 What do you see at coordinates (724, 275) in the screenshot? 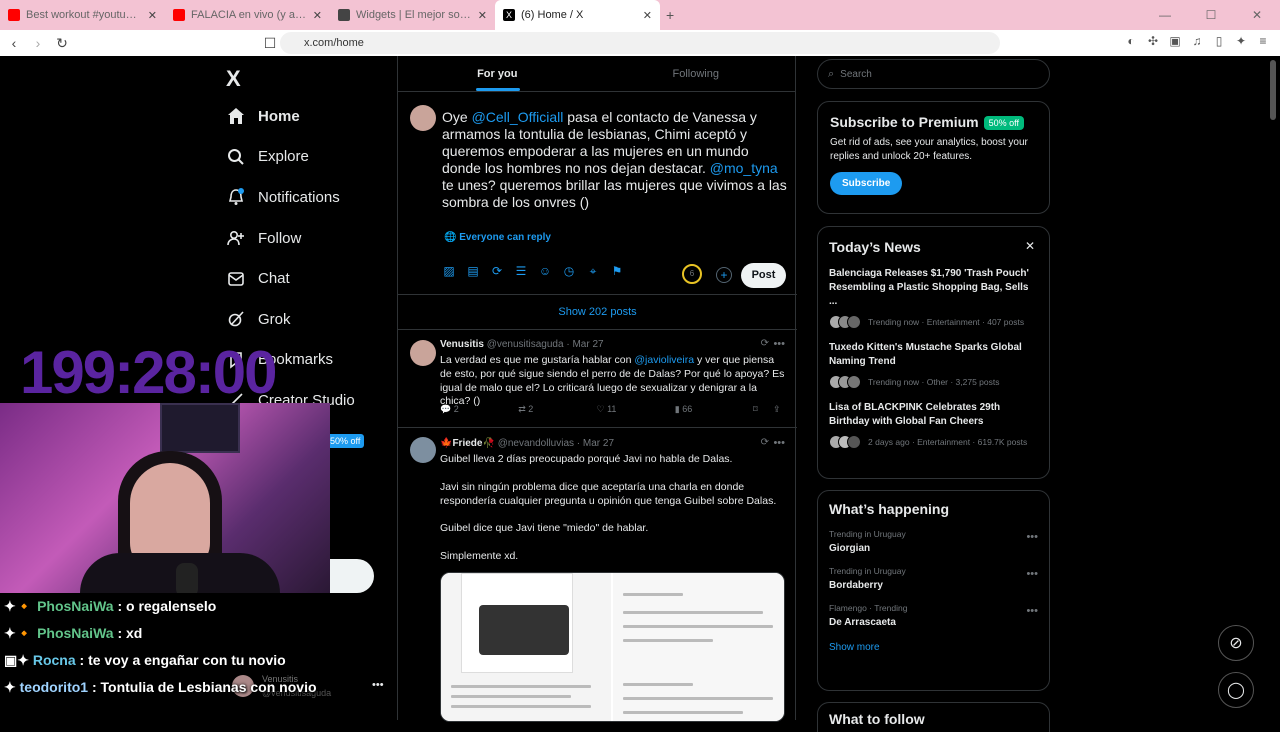
I see `add-post-button: +` at bounding box center [724, 275].